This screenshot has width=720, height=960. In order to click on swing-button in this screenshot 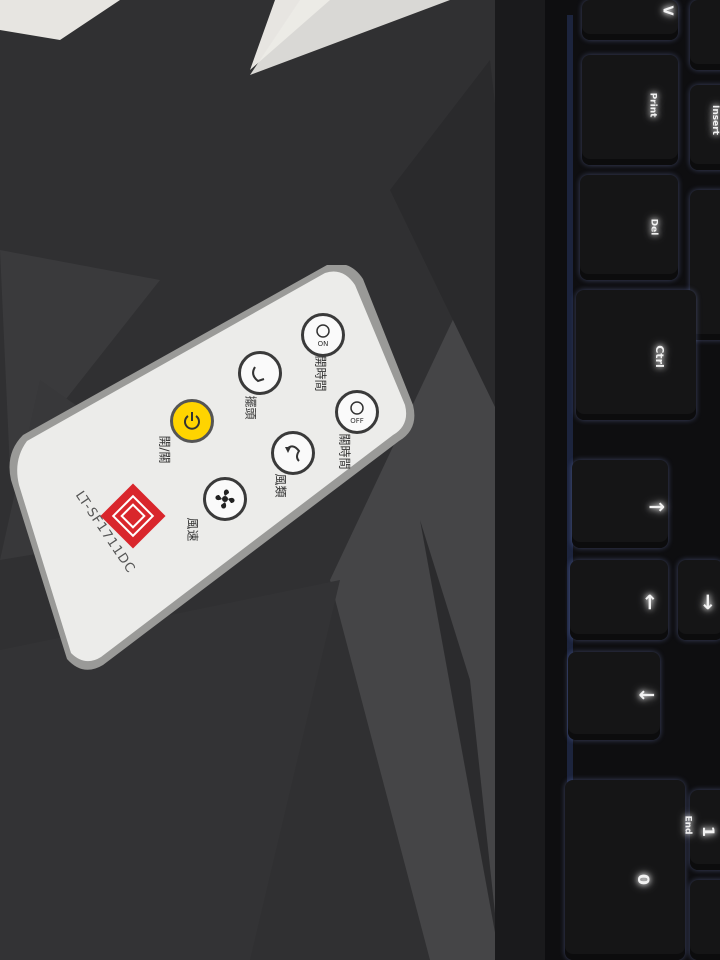, I will do `click(260, 373)`.